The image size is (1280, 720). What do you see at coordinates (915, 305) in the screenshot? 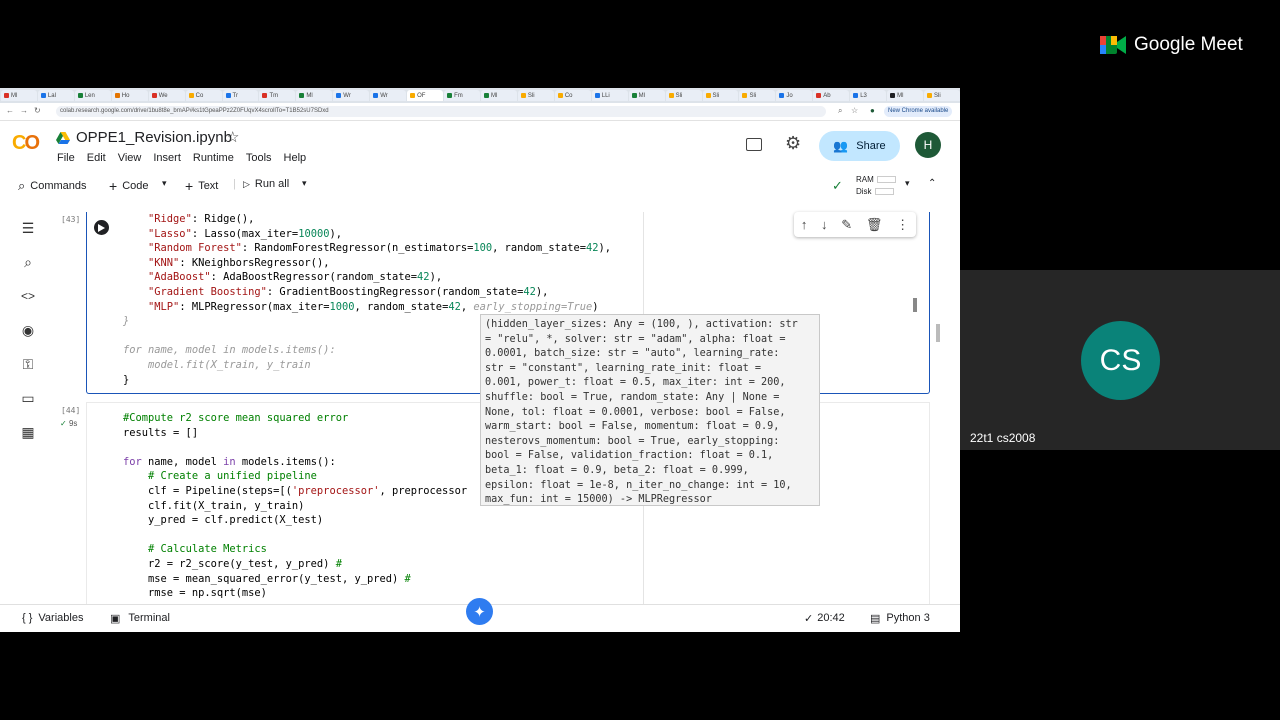
I see `editor-scrollbar` at bounding box center [915, 305].